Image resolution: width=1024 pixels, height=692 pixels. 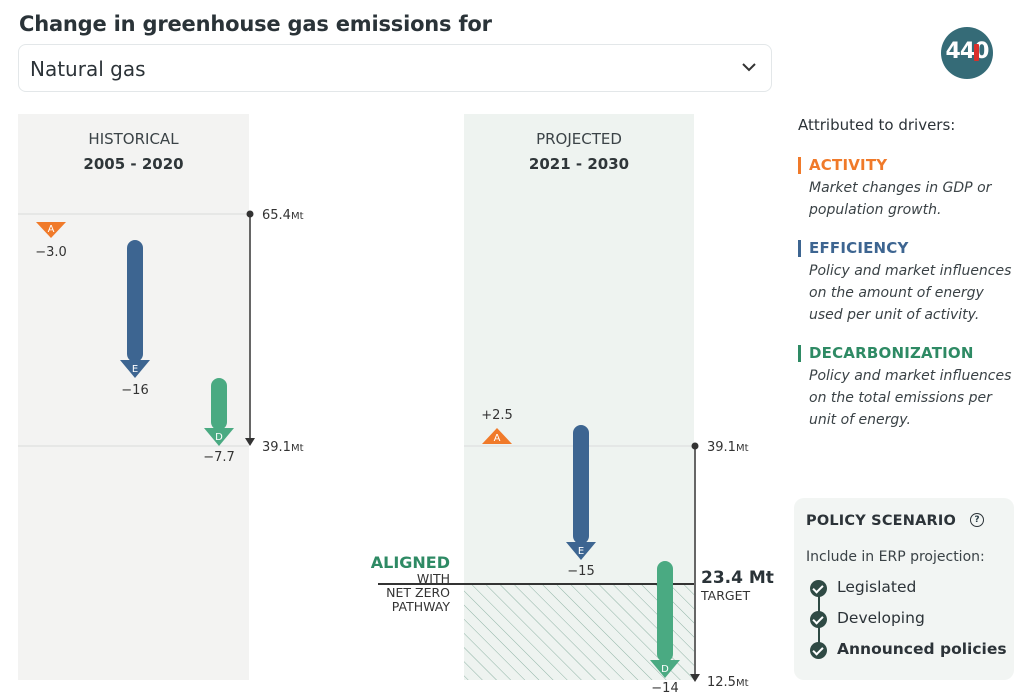 I want to click on logo-flag-icon, so click(x=976, y=52).